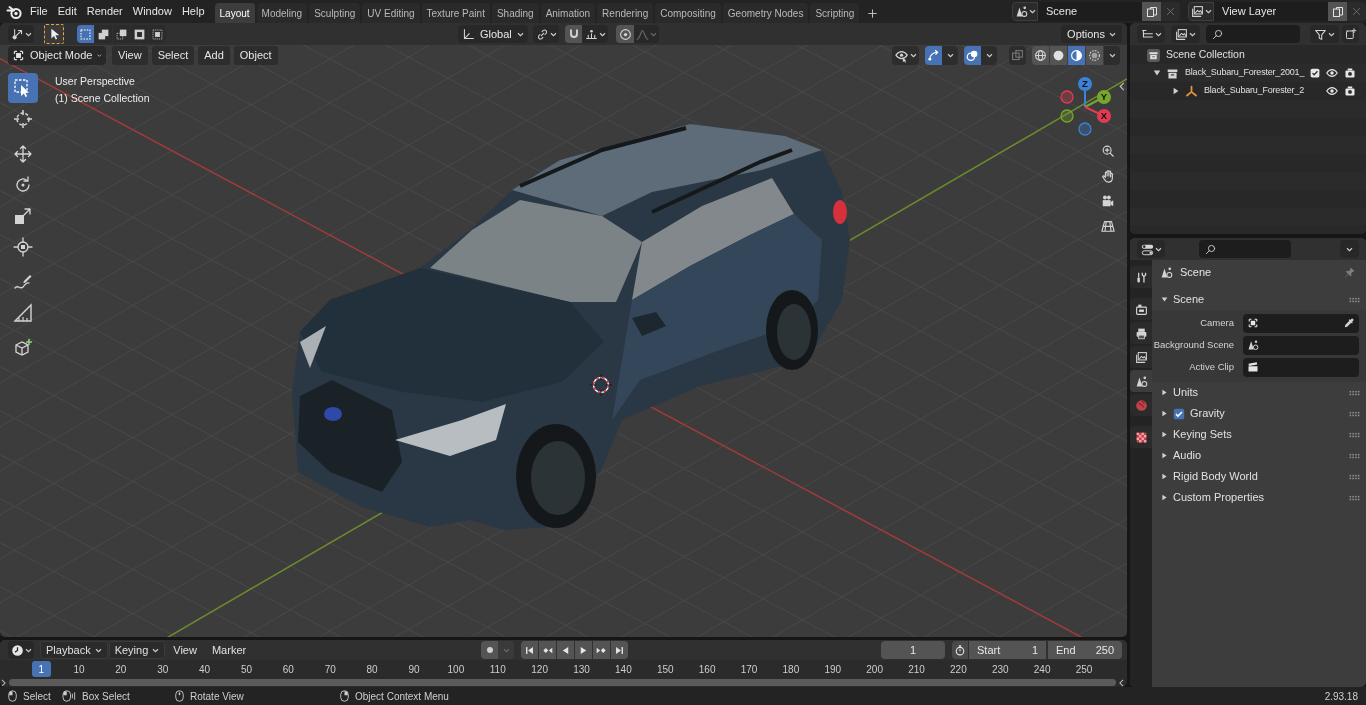  Describe the element at coordinates (173, 55) in the screenshot. I see `header-menu: Select` at that location.